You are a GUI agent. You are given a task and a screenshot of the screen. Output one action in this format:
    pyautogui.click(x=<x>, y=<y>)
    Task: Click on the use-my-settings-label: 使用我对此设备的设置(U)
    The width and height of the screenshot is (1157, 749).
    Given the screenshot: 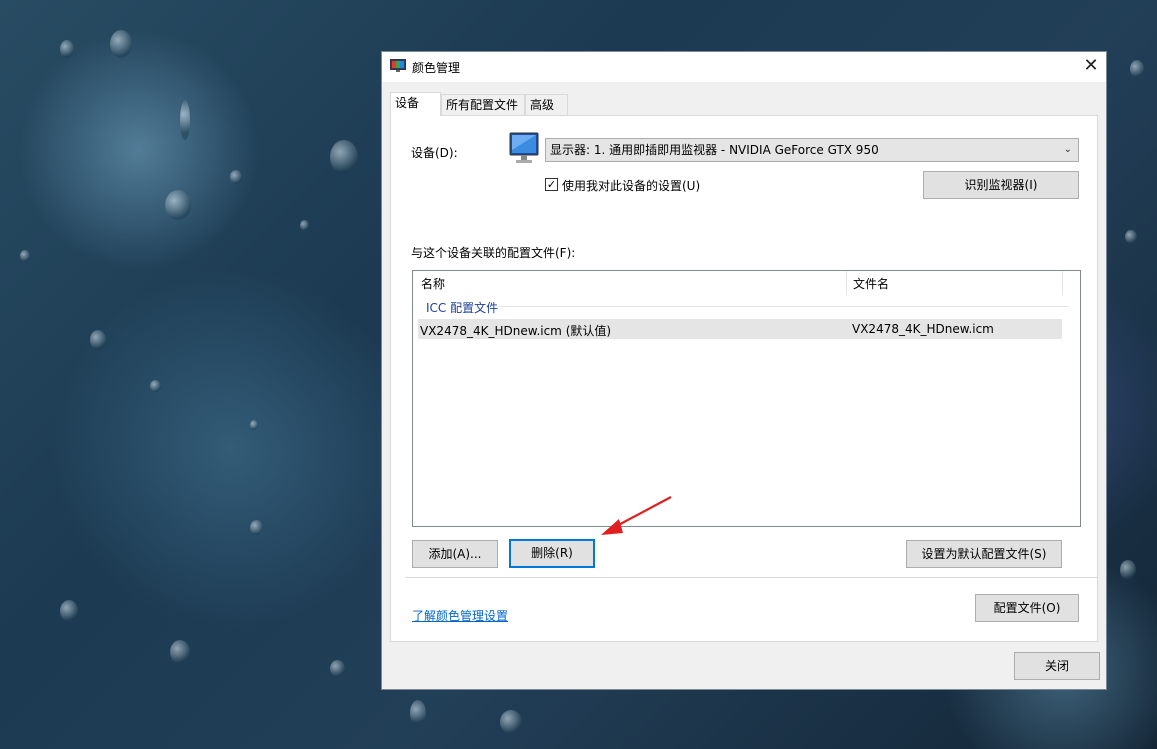 What is the action you would take?
    pyautogui.click(x=631, y=185)
    